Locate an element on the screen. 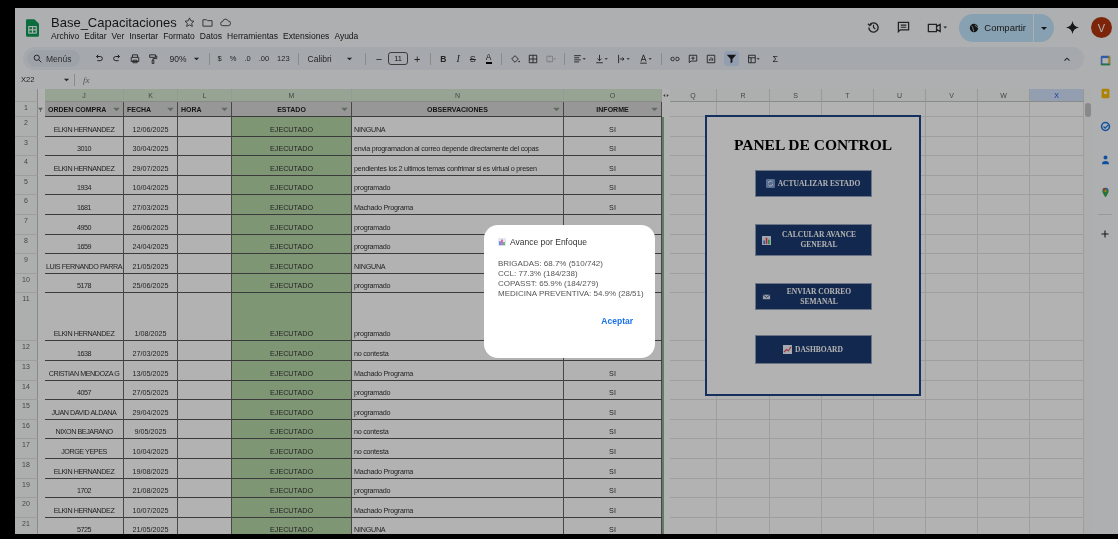 The image size is (1118, 539). document-title: Base_Capacitaciones is located at coordinates (114, 22).